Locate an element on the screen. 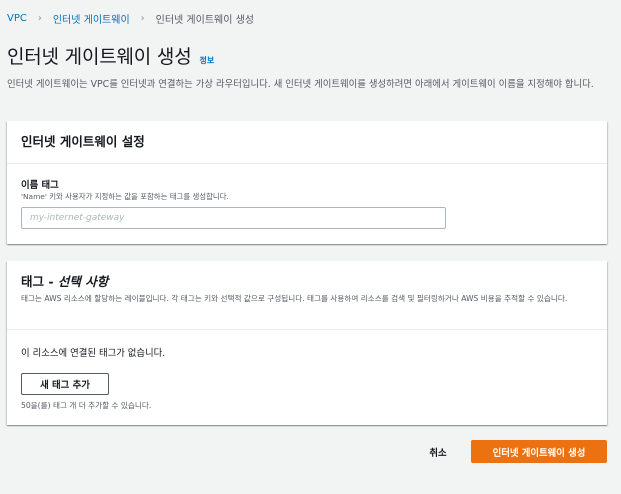 This screenshot has height=494, width=621. panel-title: 인터넷 게이트웨이 설정 is located at coordinates (83, 141).